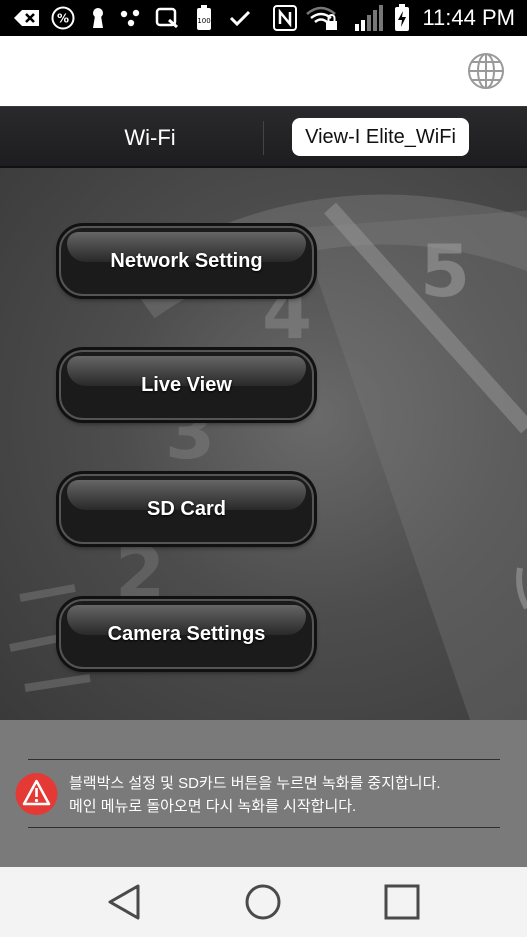 Image resolution: width=527 pixels, height=937 pixels. What do you see at coordinates (240, 18) in the screenshot?
I see `check-icon` at bounding box center [240, 18].